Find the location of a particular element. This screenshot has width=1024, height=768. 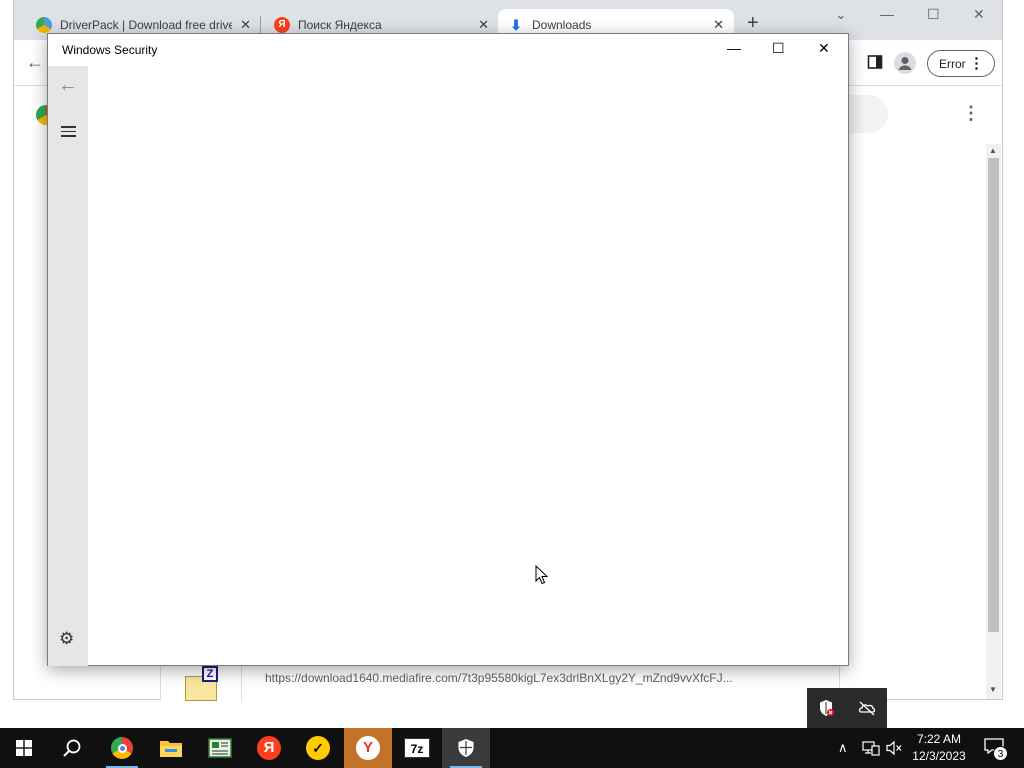

driverpack-favicon-icon is located at coordinates (44, 24).